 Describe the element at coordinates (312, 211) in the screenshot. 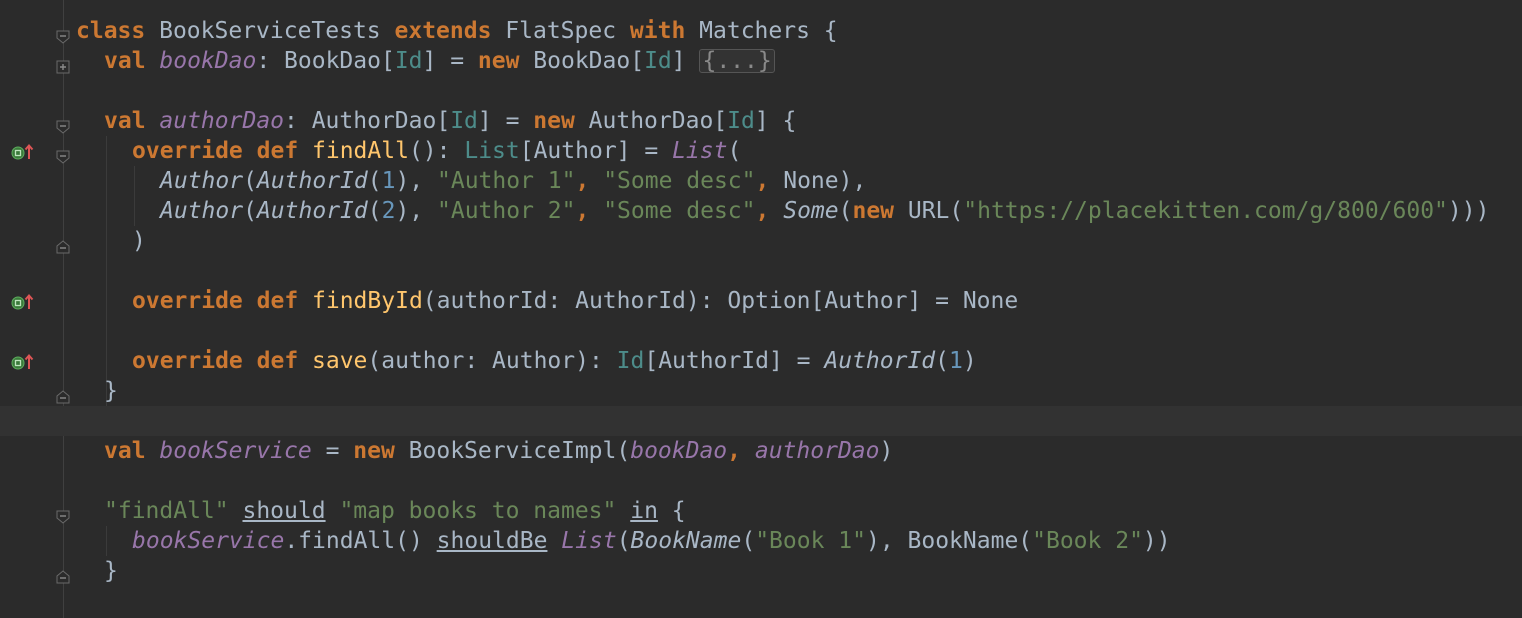

I see `code-token: AuthorId` at that location.